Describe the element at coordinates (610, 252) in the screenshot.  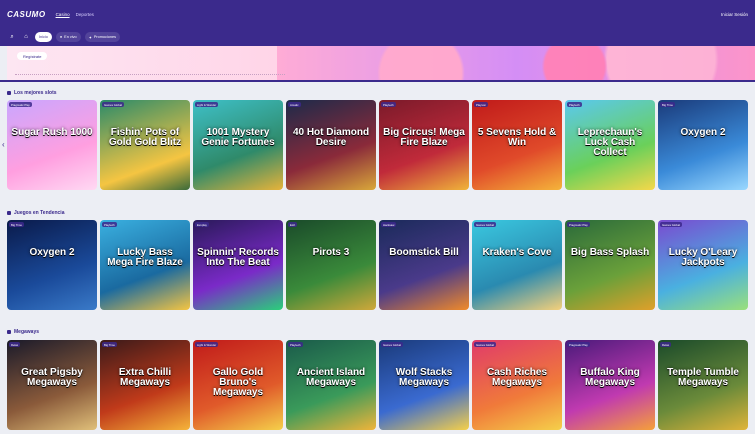
I see `game-title: Big Bass Splash` at that location.